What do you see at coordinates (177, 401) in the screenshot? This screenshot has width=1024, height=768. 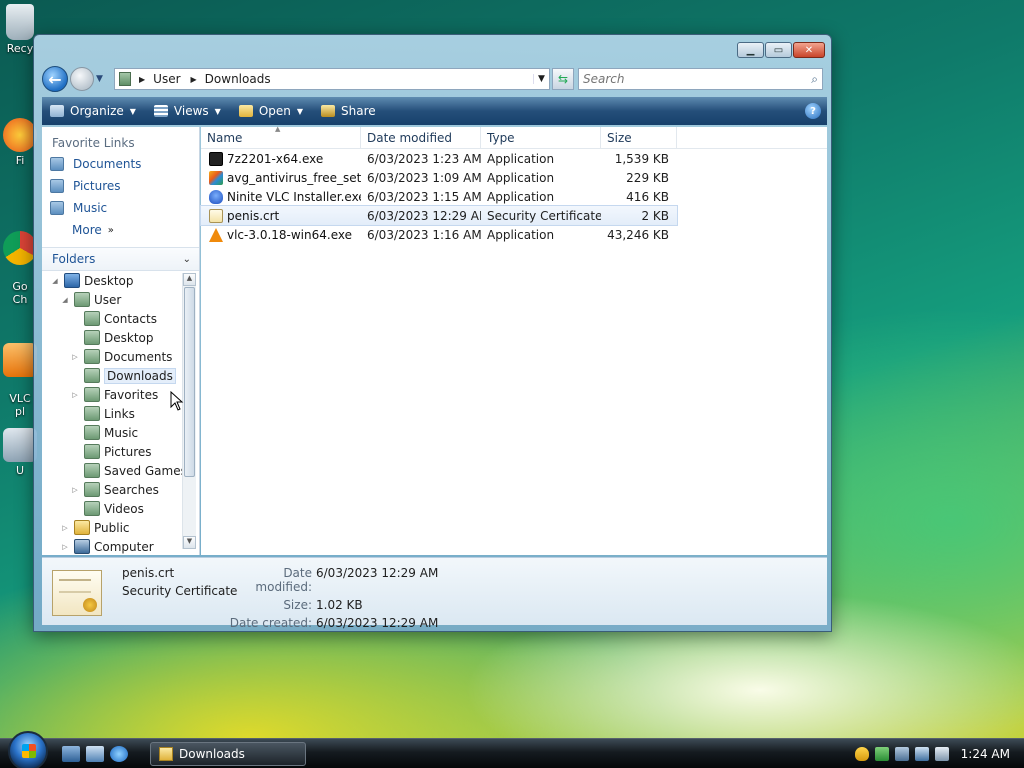 I see `mouse-cursor-icon` at bounding box center [177, 401].